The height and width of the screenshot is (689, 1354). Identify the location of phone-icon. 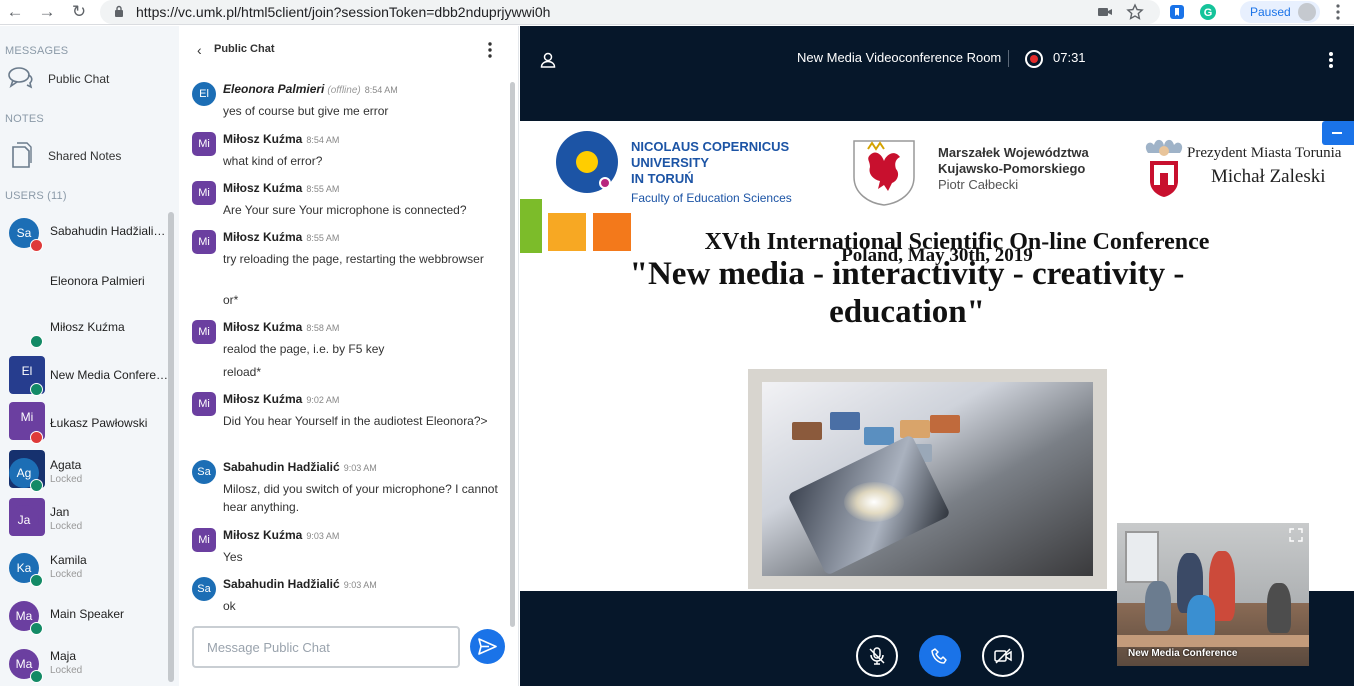
(939, 656).